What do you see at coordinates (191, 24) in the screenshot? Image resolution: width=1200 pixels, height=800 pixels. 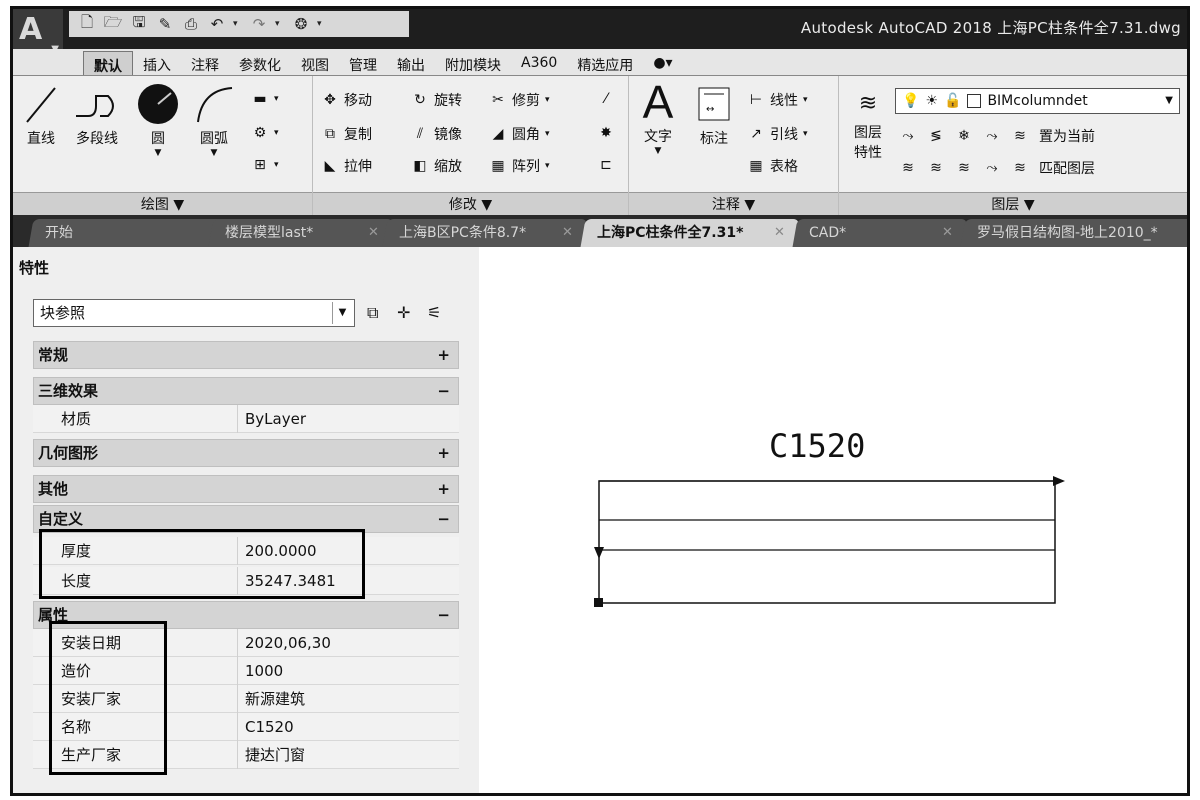 I see `print-icon: ⎙` at bounding box center [191, 24].